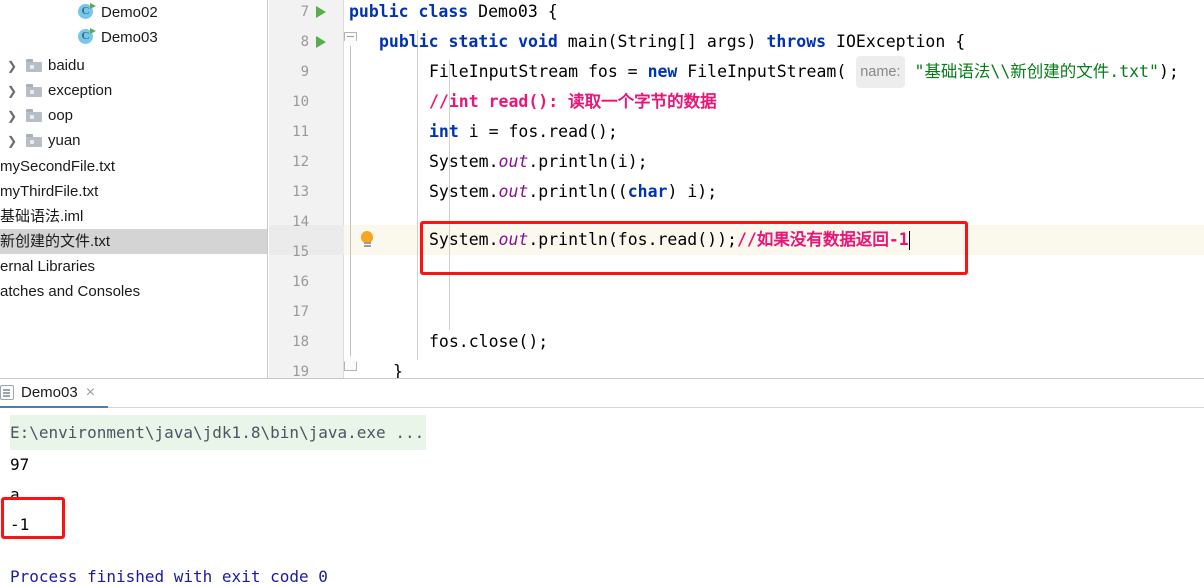 The height and width of the screenshot is (586, 1204). I want to click on console-output-text: -1, so click(20, 524).